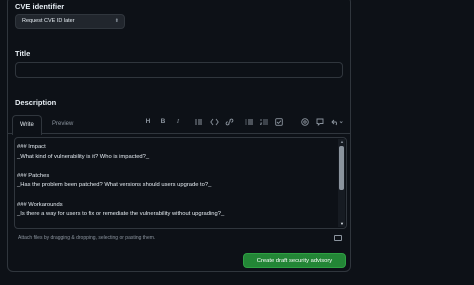 This screenshot has width=474, height=285. Describe the element at coordinates (48, 21) in the screenshot. I see `cve-select-value: Request CVE ID later` at that location.